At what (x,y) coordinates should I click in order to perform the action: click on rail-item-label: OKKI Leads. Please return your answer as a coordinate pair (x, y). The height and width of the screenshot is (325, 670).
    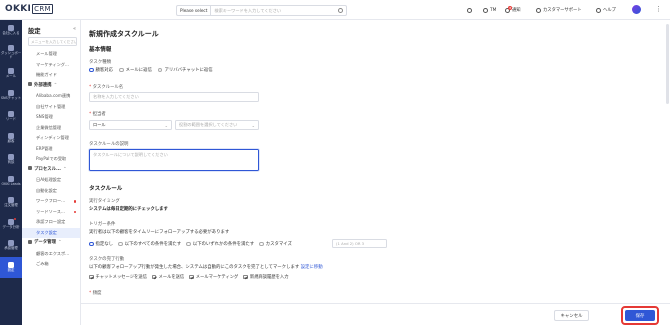
    Looking at the image, I should click on (11, 183).